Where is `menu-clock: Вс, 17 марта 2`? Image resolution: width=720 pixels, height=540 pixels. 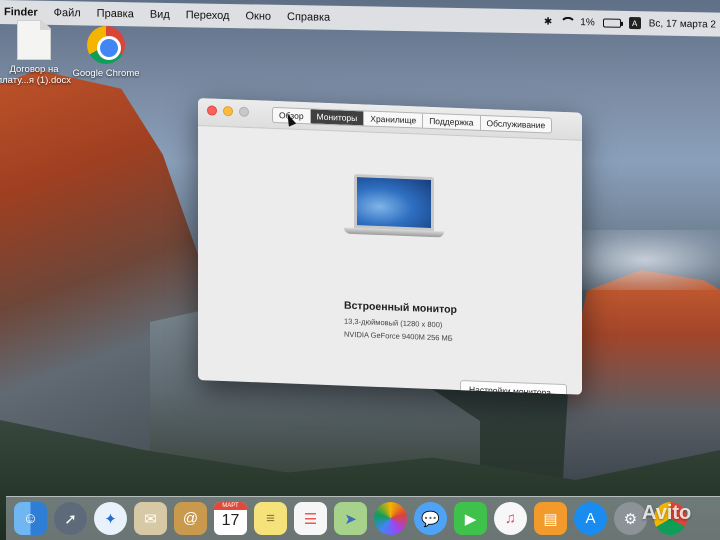 menu-clock: Вс, 17 марта 2 is located at coordinates (682, 24).